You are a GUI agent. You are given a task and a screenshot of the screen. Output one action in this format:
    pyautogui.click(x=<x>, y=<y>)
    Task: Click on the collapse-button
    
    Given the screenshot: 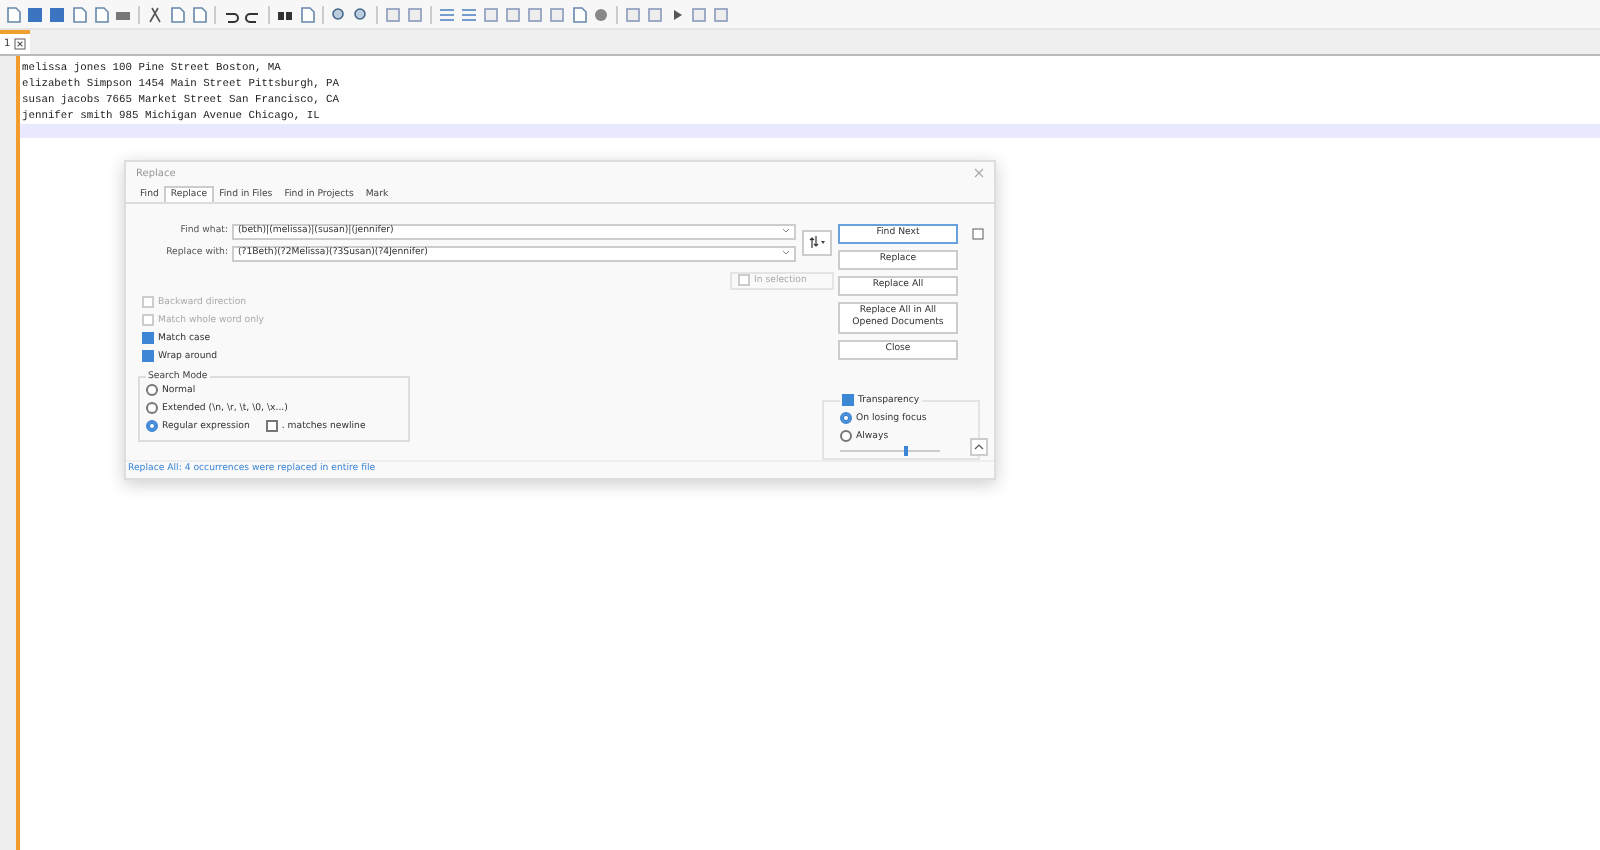 What is the action you would take?
    pyautogui.click(x=978, y=446)
    